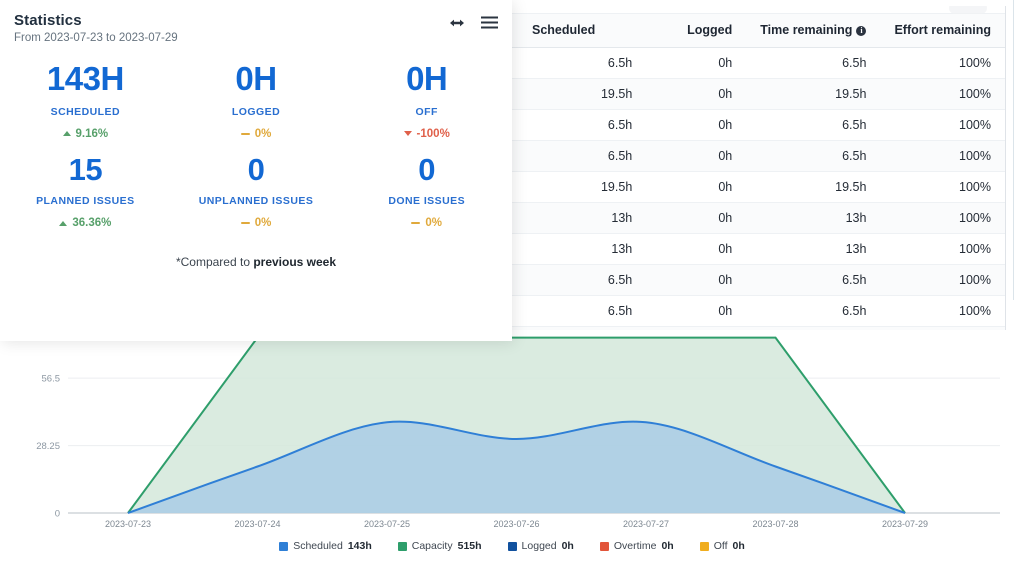  Describe the element at coordinates (92, 133) in the screenshot. I see `metric-delta-value: 9.16%` at that location.